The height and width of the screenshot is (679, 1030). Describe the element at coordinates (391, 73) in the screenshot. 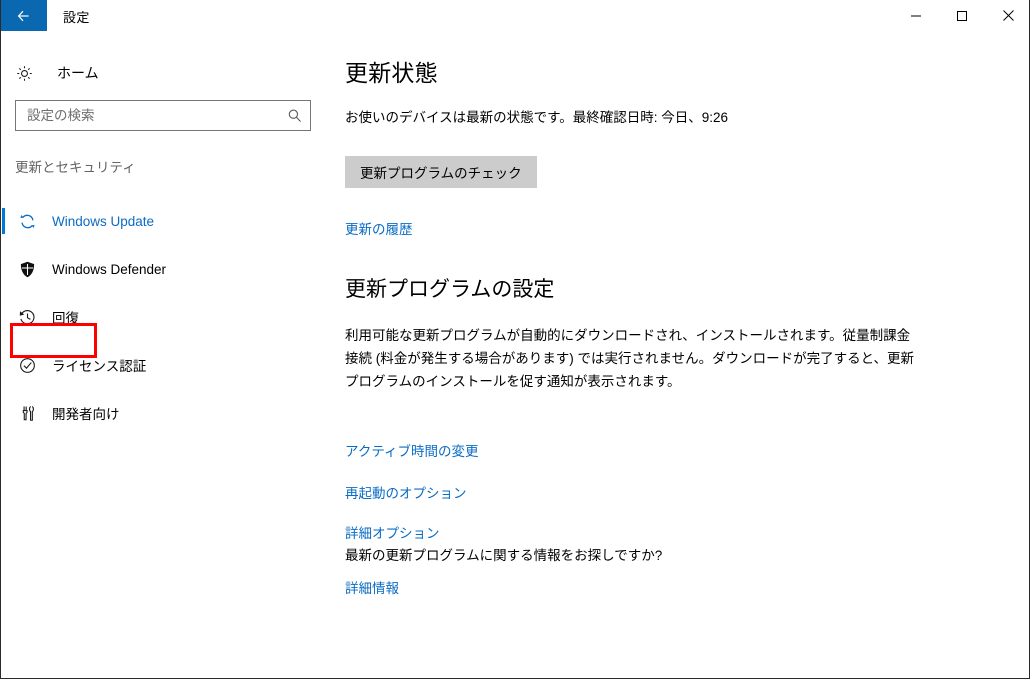

I see `page-title: 更新状態` at that location.